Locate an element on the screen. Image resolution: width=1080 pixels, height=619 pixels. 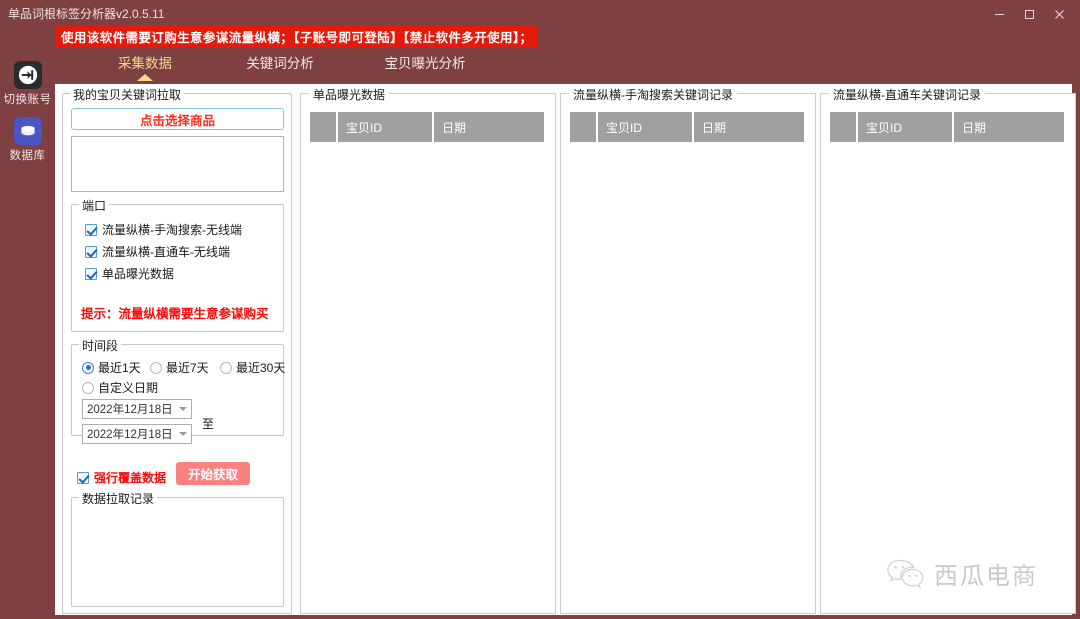
data-pull-log-group: 数据拉取记录 is located at coordinates (177, 548).